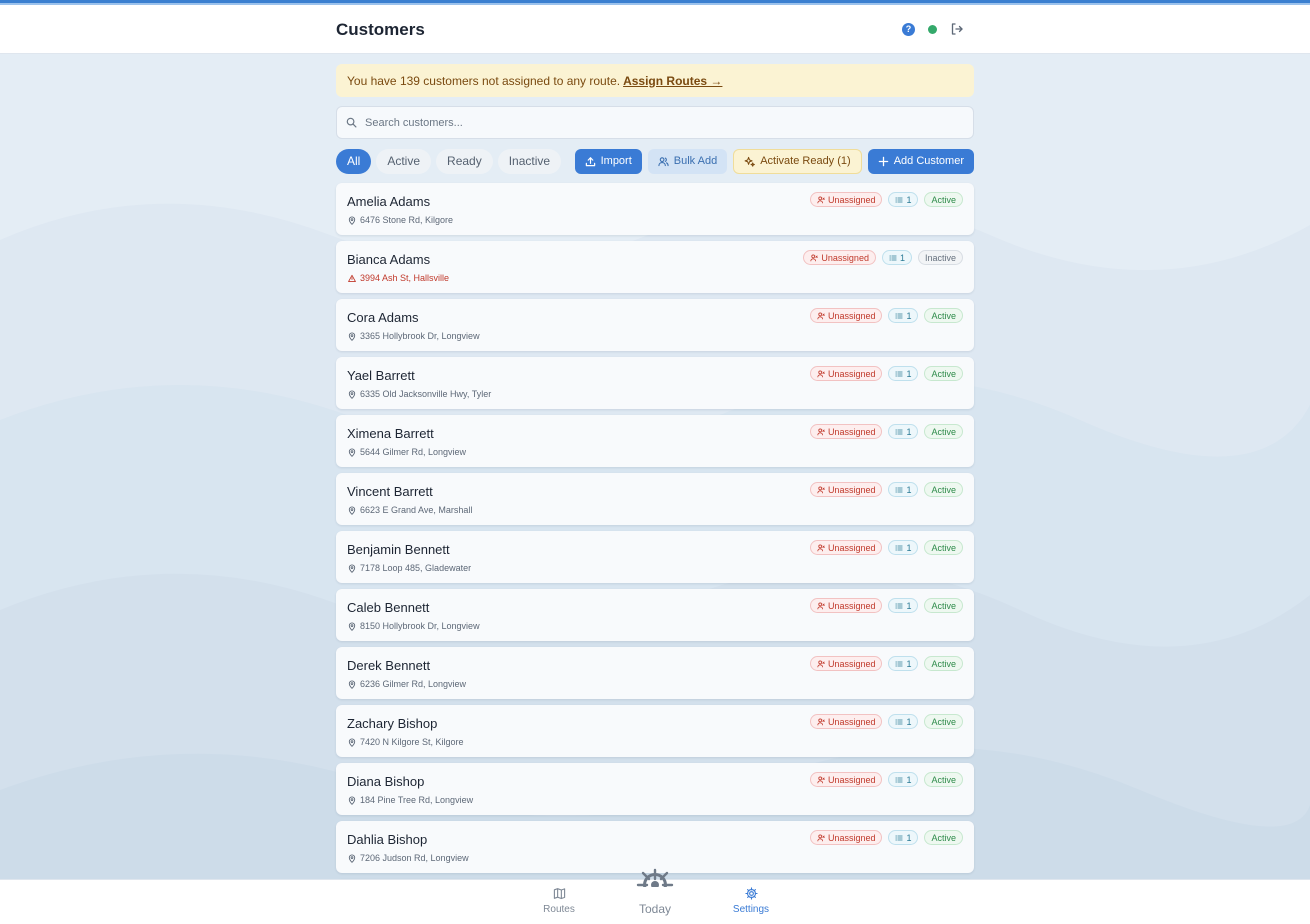  What do you see at coordinates (404, 161) in the screenshot?
I see `filter-active: Active` at bounding box center [404, 161].